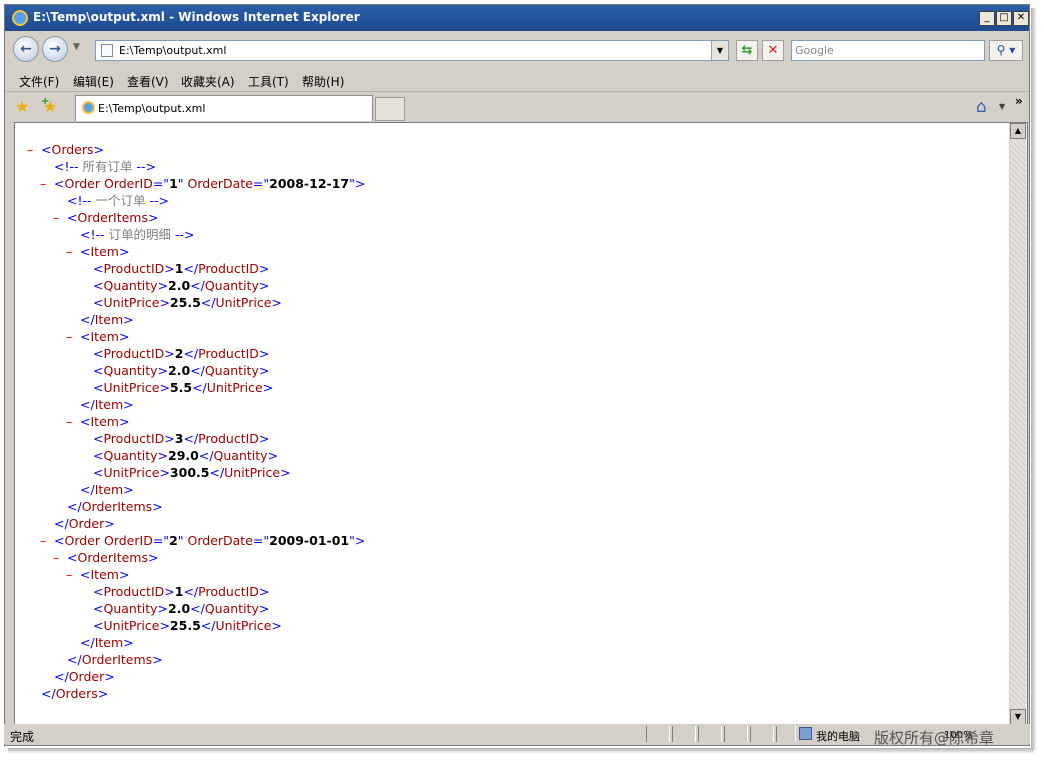  What do you see at coordinates (987, 18) in the screenshot?
I see `minimize-button: _` at bounding box center [987, 18].